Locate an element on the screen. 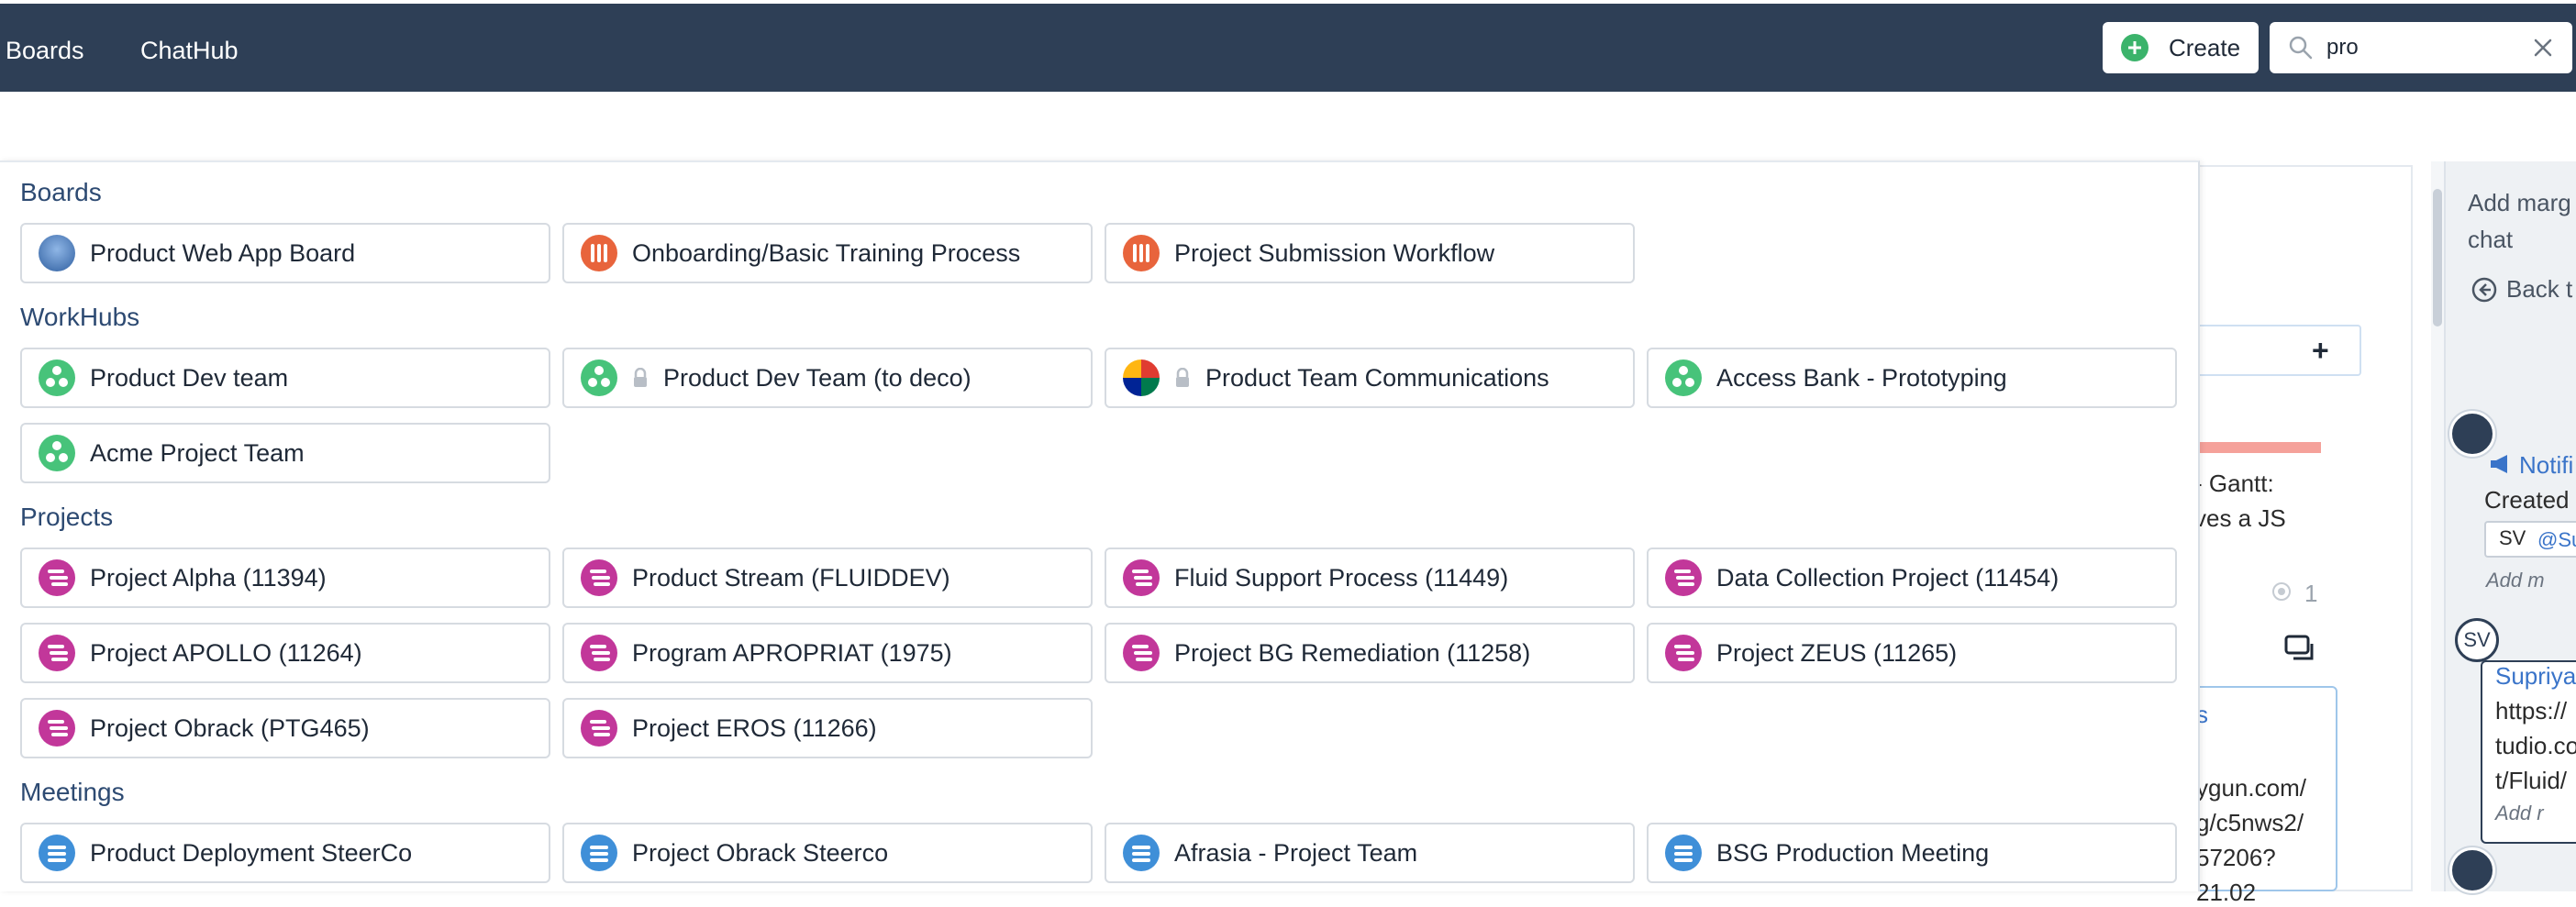  result-project: Fluid Support Process (11449) is located at coordinates (1370, 578).